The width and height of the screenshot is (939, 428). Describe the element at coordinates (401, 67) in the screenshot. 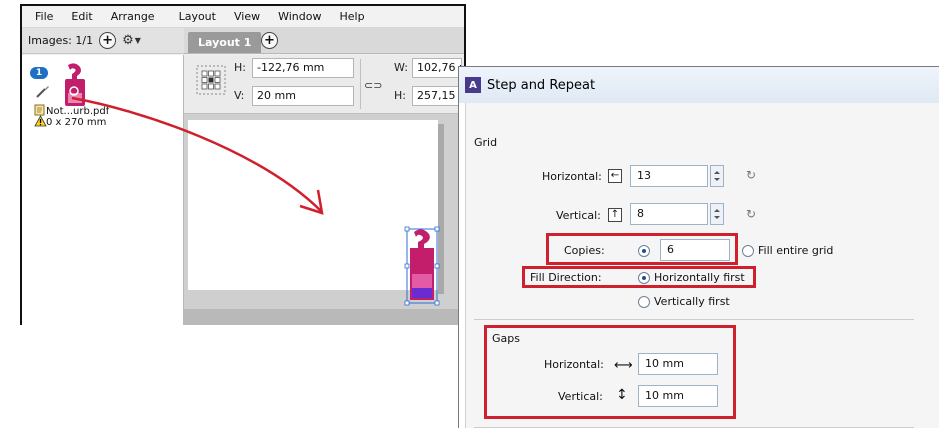

I see `width-label: W:` at that location.